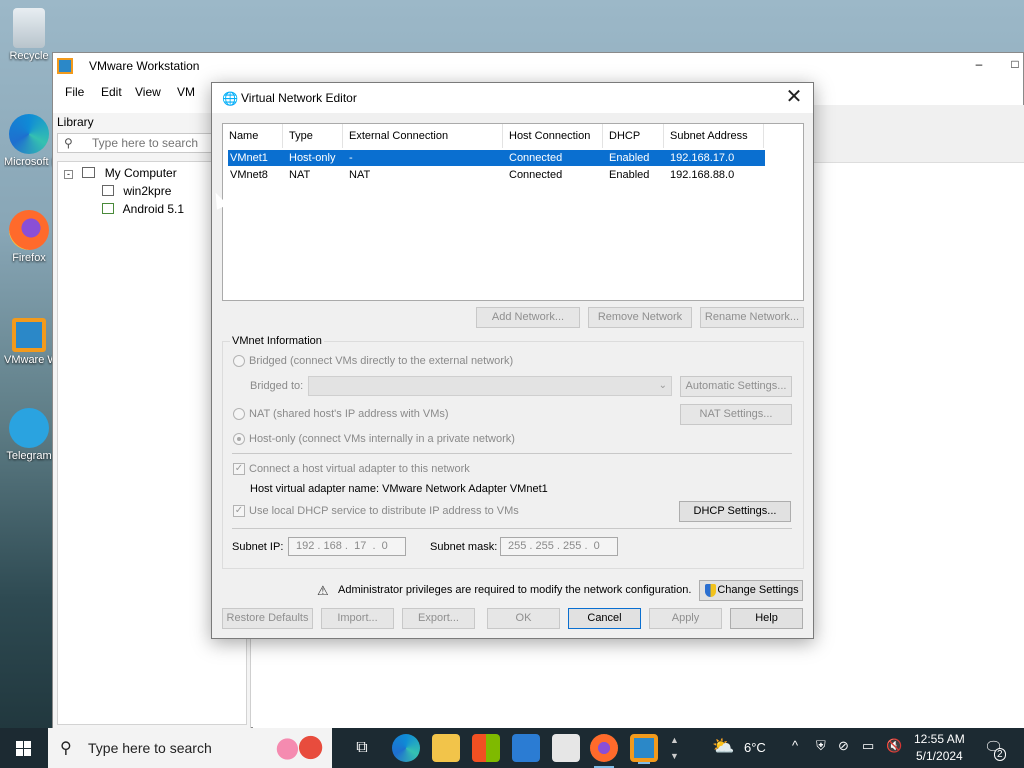  What do you see at coordinates (758, 590) in the screenshot?
I see `change-settings-label: Change Settings` at bounding box center [758, 590].